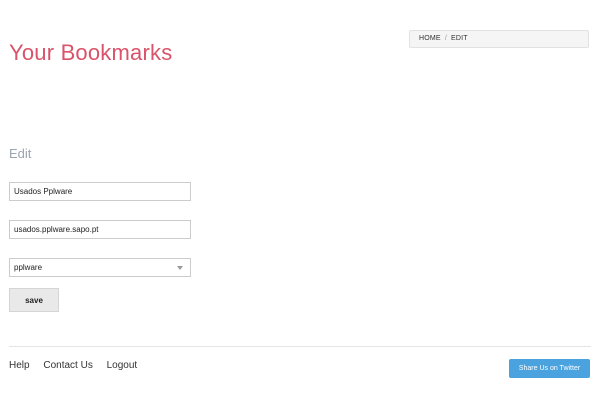 The width and height of the screenshot is (600, 400). What do you see at coordinates (67, 365) in the screenshot?
I see `footer-link-contact-us: Contact Us` at bounding box center [67, 365].